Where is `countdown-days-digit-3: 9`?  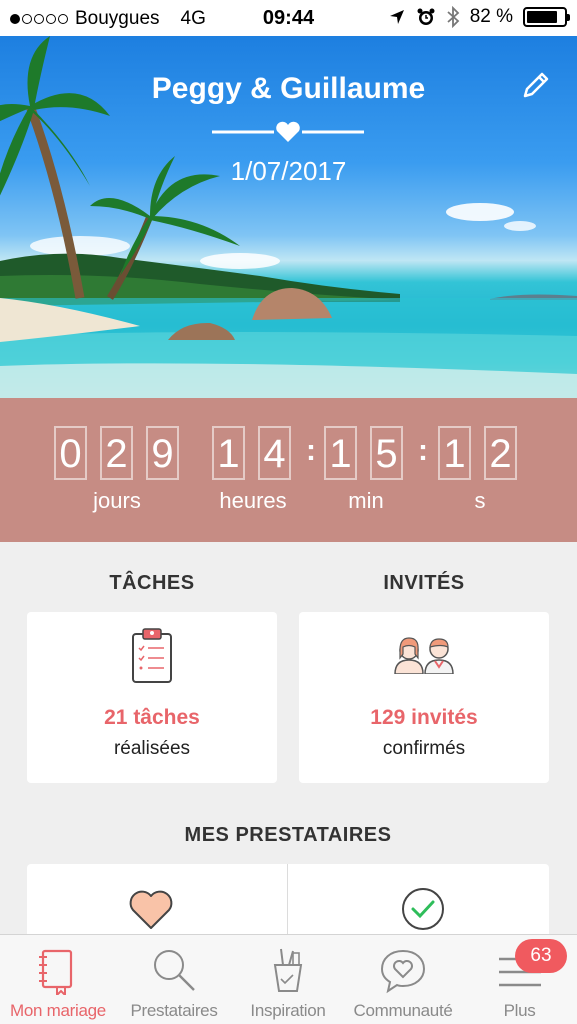
countdown-days-digit-3: 9 is located at coordinates (162, 453).